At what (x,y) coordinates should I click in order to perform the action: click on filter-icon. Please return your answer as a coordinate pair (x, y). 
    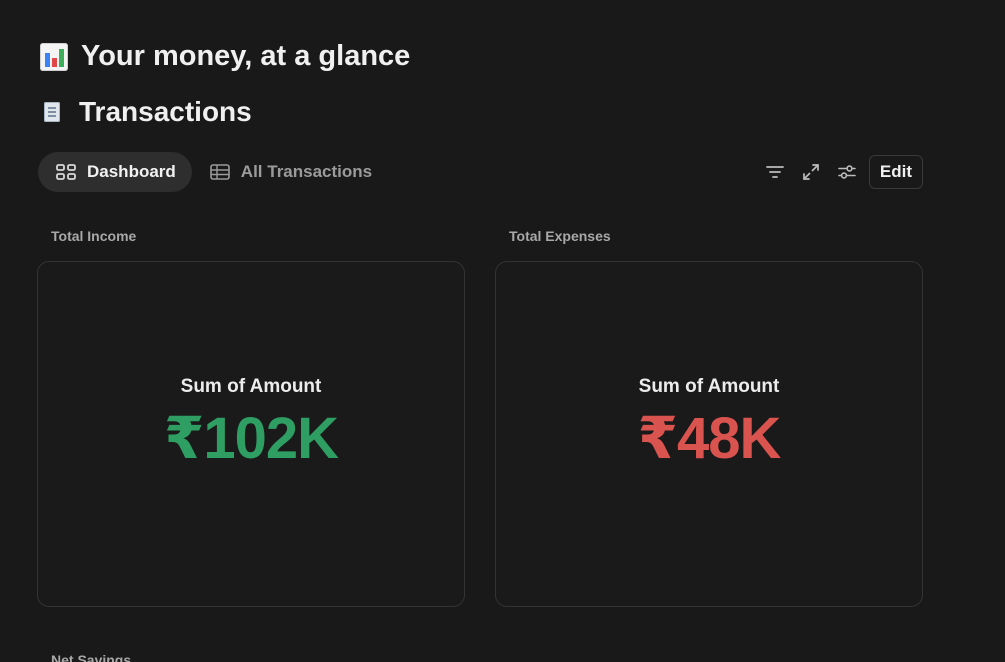
    Looking at the image, I should click on (774, 172).